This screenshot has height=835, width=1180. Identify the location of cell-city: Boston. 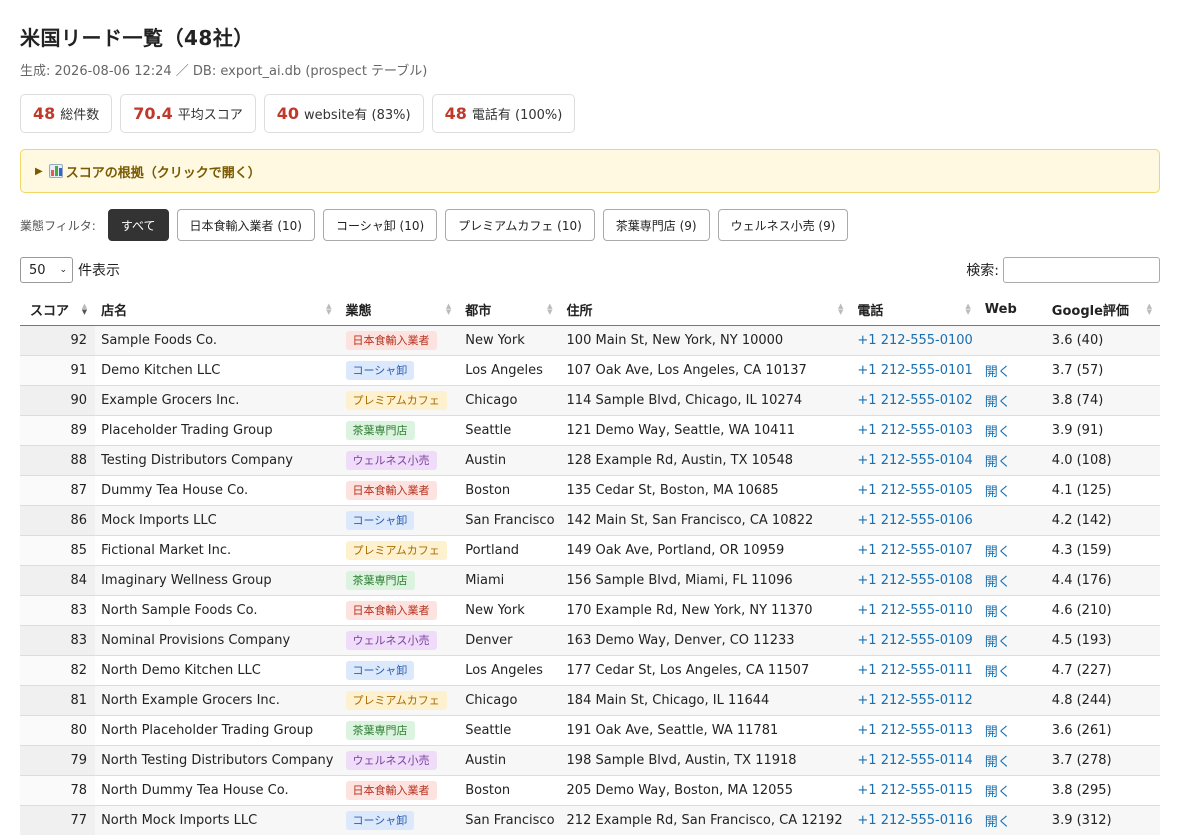
(510, 489).